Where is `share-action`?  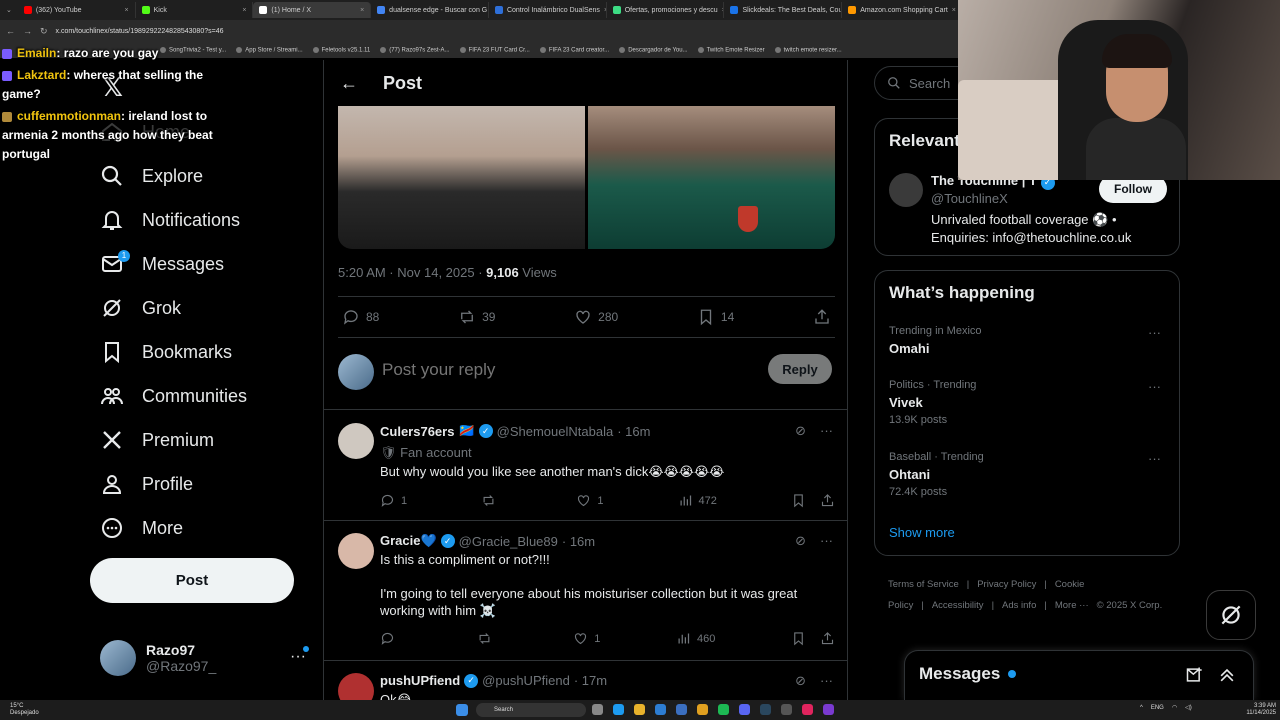
share-action is located at coordinates (822, 317).